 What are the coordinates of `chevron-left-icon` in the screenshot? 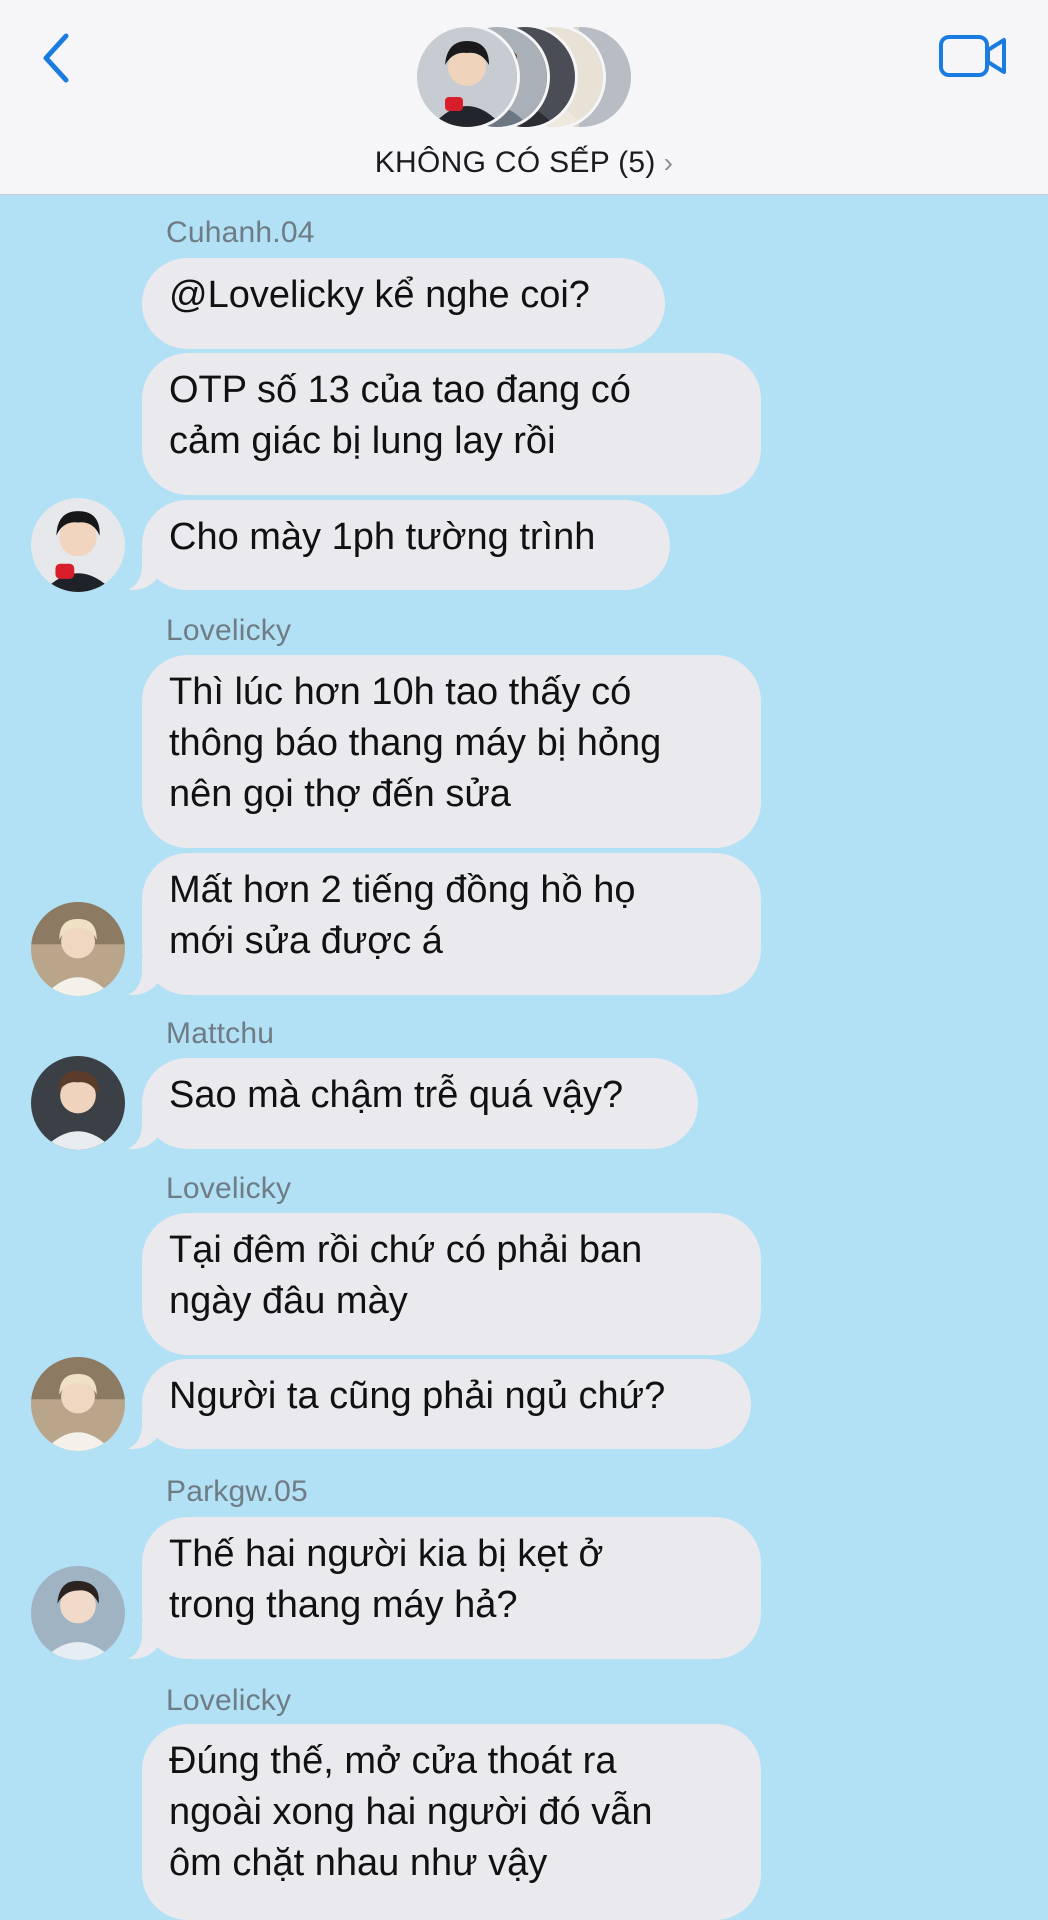 It's located at (56, 58).